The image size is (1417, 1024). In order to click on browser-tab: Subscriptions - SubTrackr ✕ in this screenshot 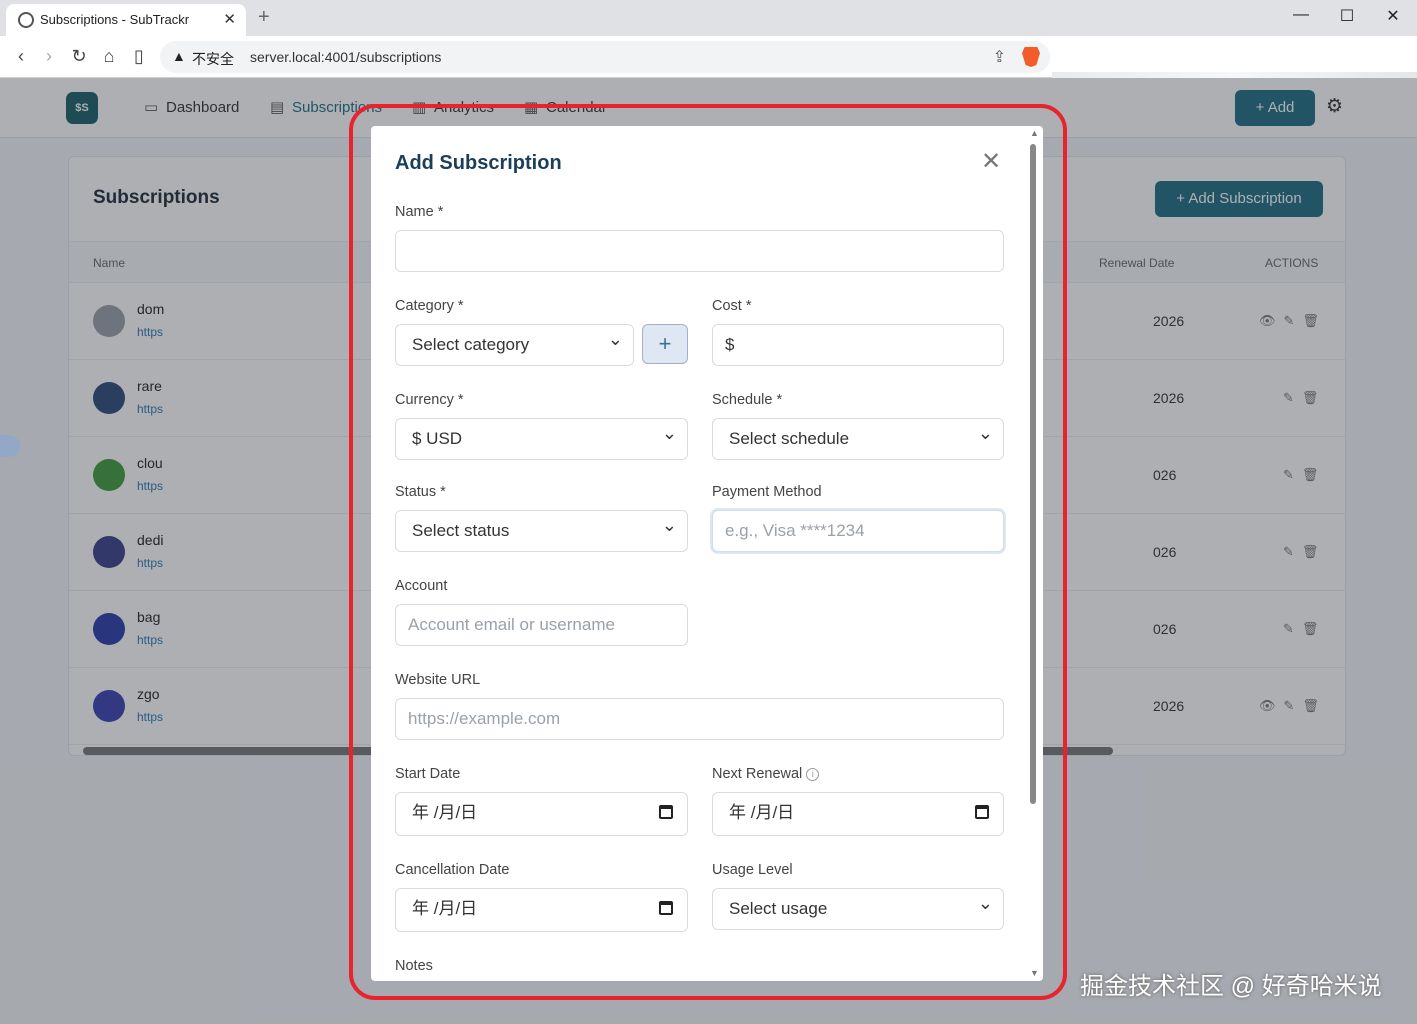, I will do `click(126, 20)`.